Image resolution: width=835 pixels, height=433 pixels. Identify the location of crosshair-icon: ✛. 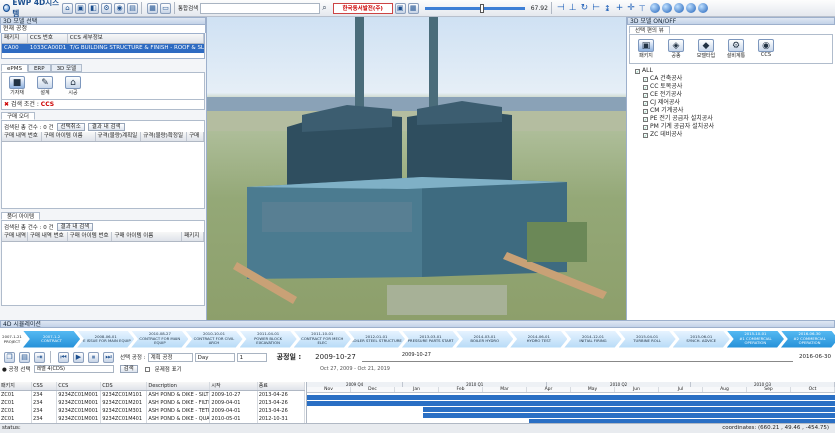
(631, 8).